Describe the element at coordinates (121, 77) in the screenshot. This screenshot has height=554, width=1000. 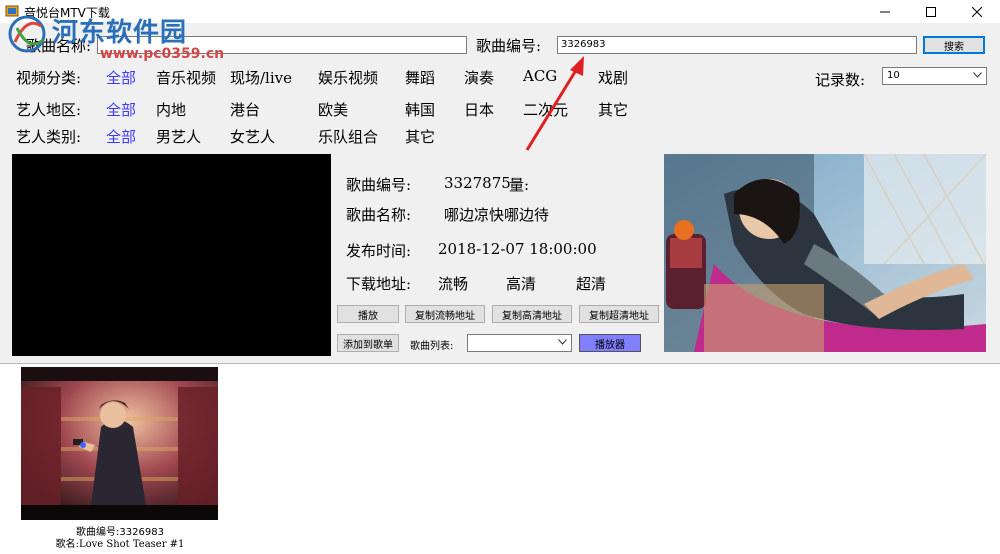
I see `video-category-all: 全部` at that location.